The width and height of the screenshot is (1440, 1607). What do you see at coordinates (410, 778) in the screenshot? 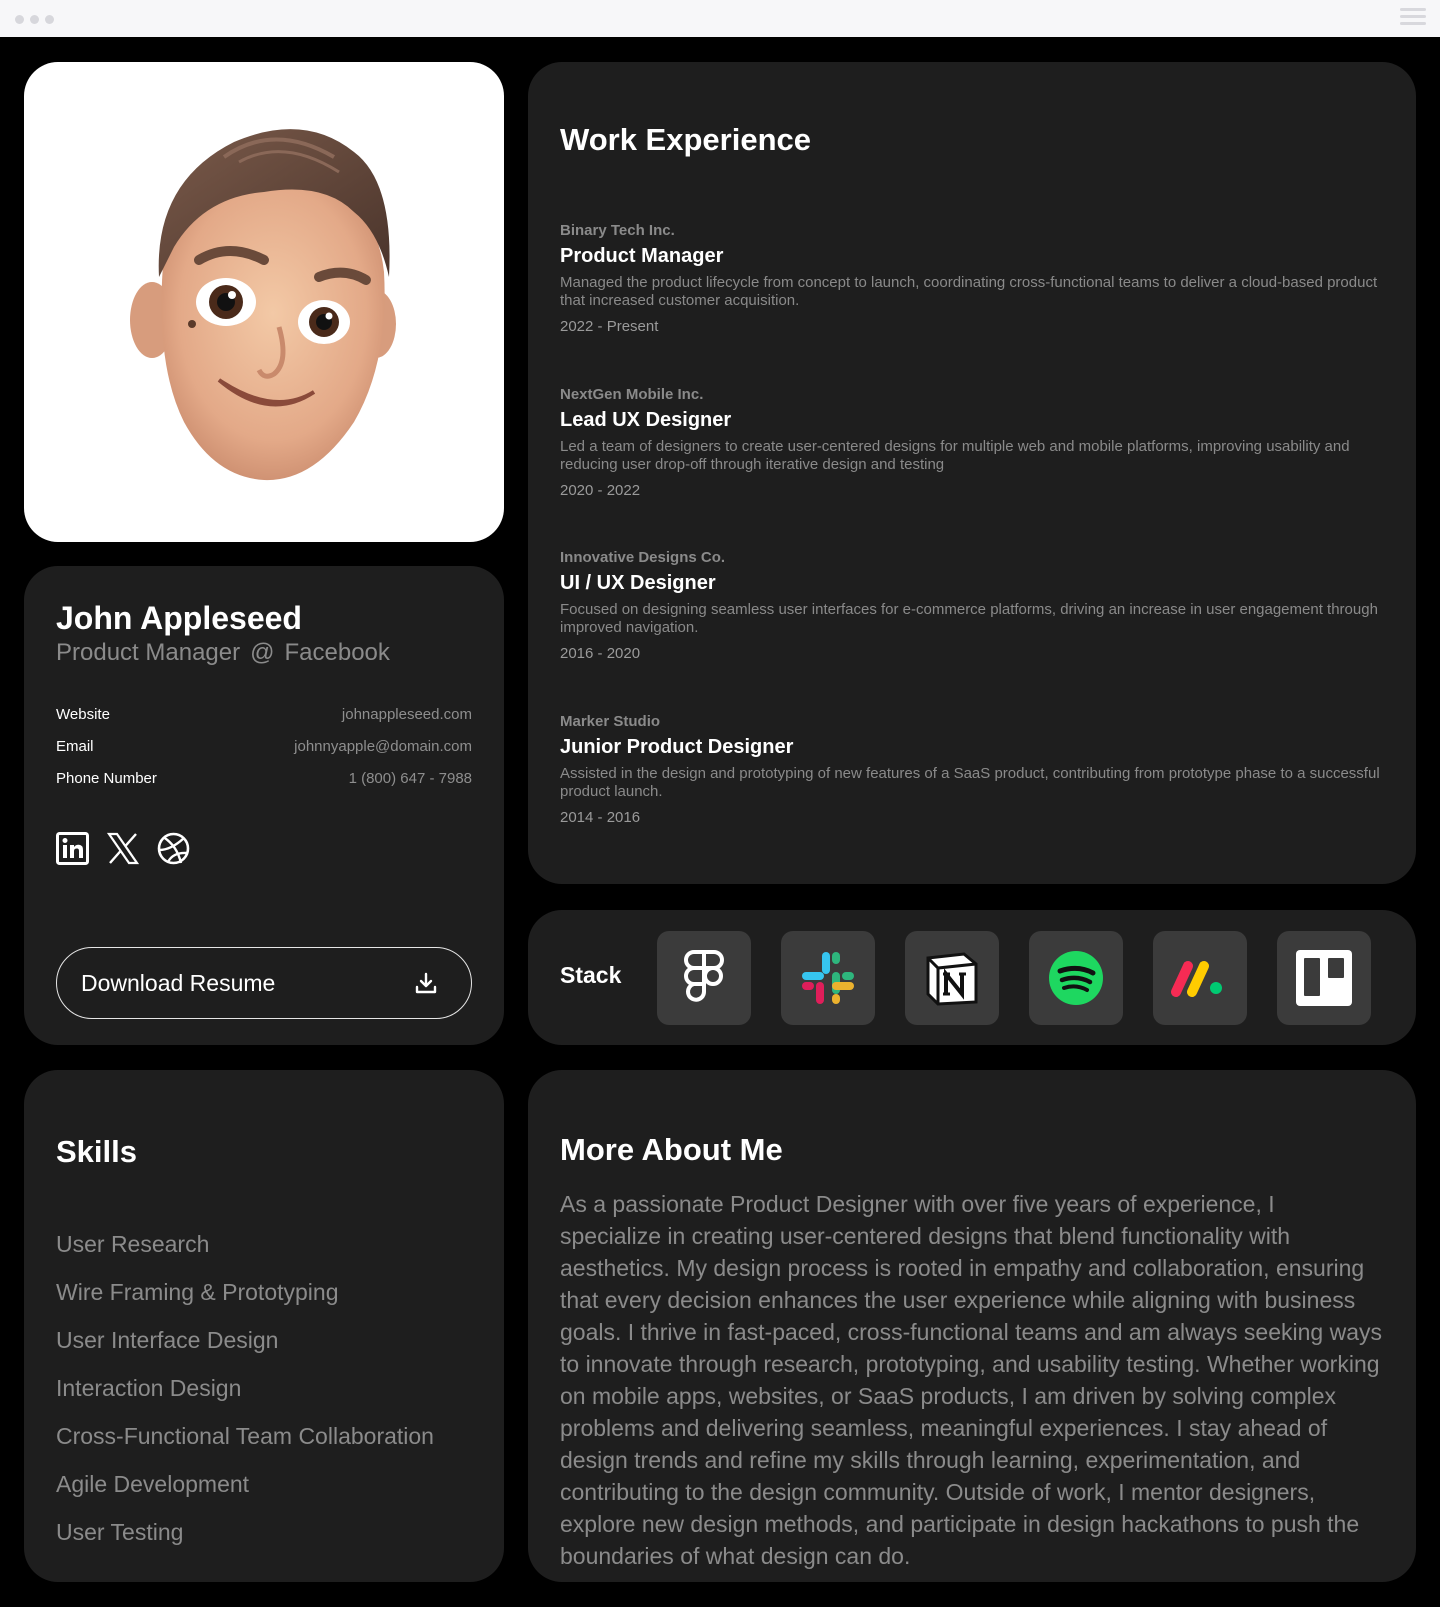
I see `phone-link: 1 (800) 647 - 7988` at bounding box center [410, 778].